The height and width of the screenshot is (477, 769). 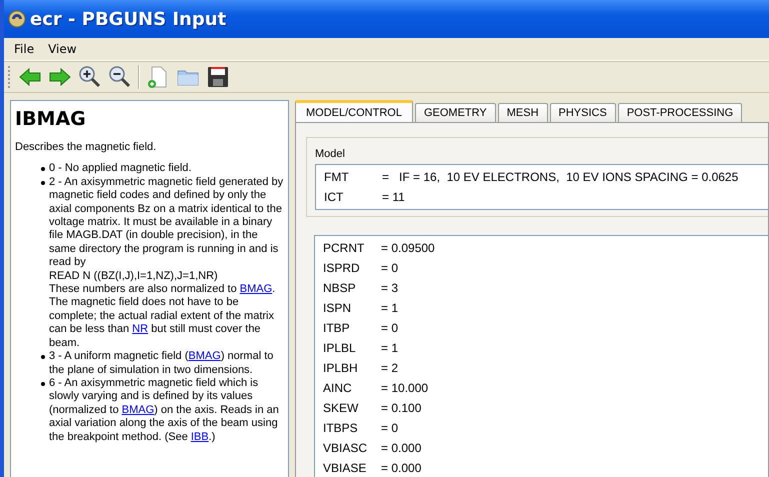 What do you see at coordinates (86, 147) in the screenshot?
I see `help-text: Describes the magnetic field.` at bounding box center [86, 147].